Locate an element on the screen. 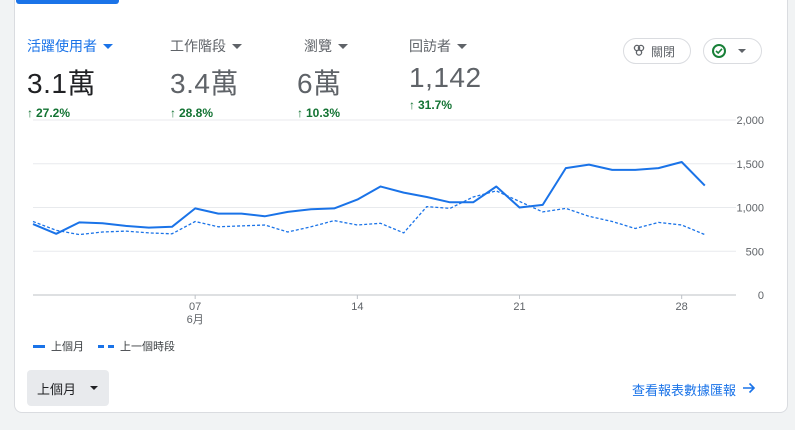 This screenshot has width=795, height=430. series-line-current is located at coordinates (369, 198).